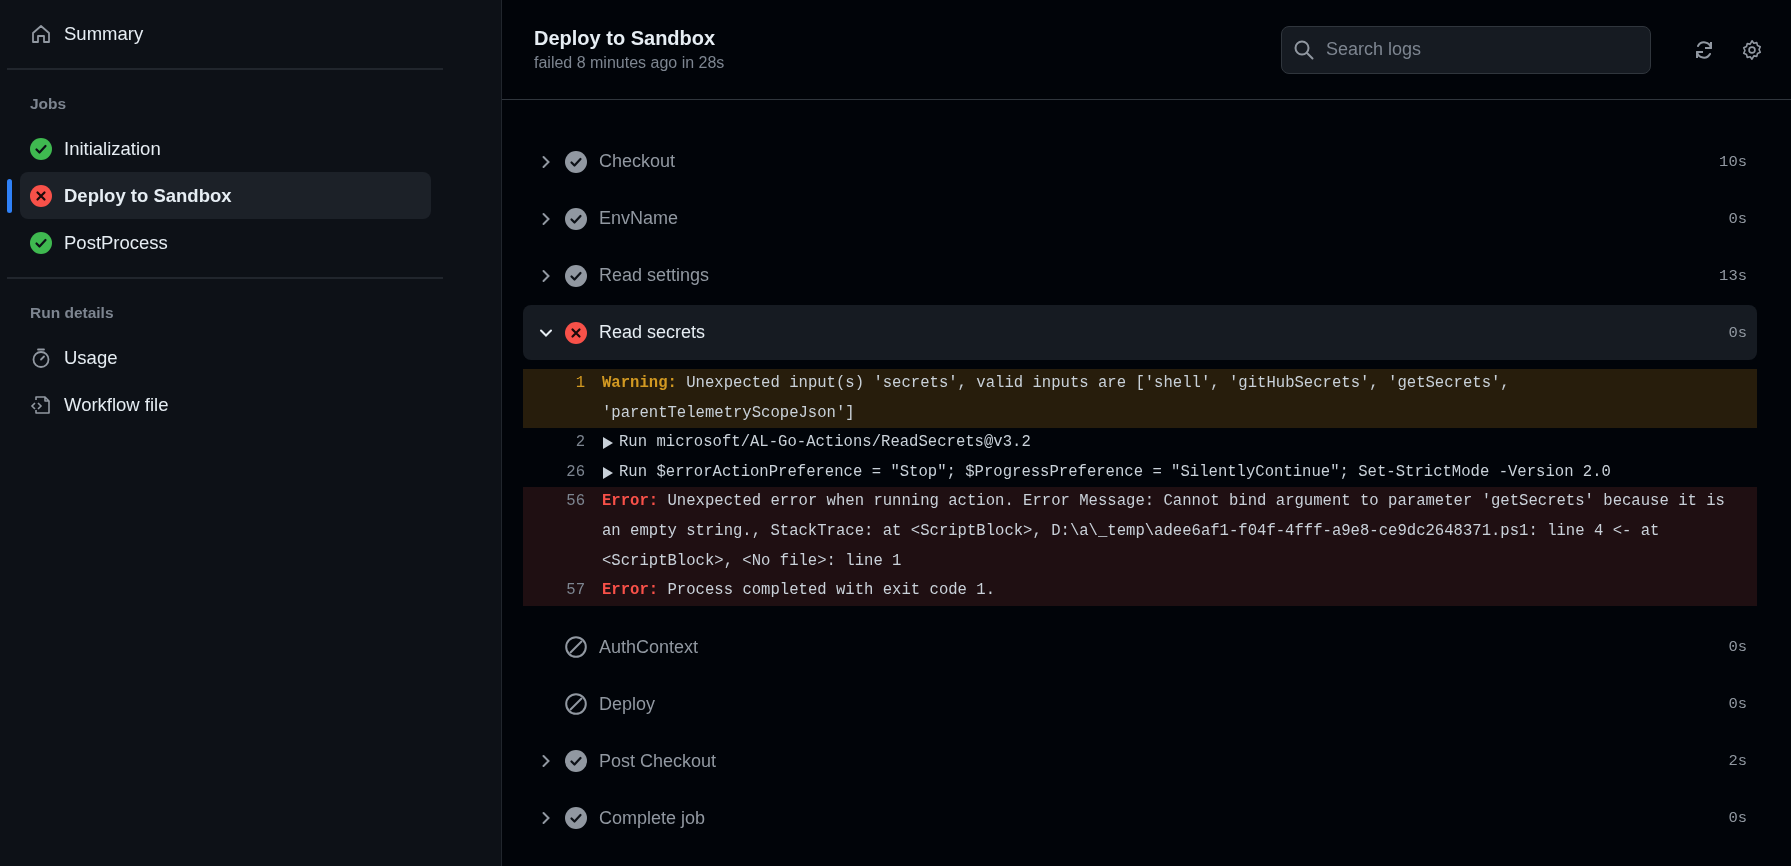  I want to click on step-row: Read secrets 0s, so click(1140, 332).